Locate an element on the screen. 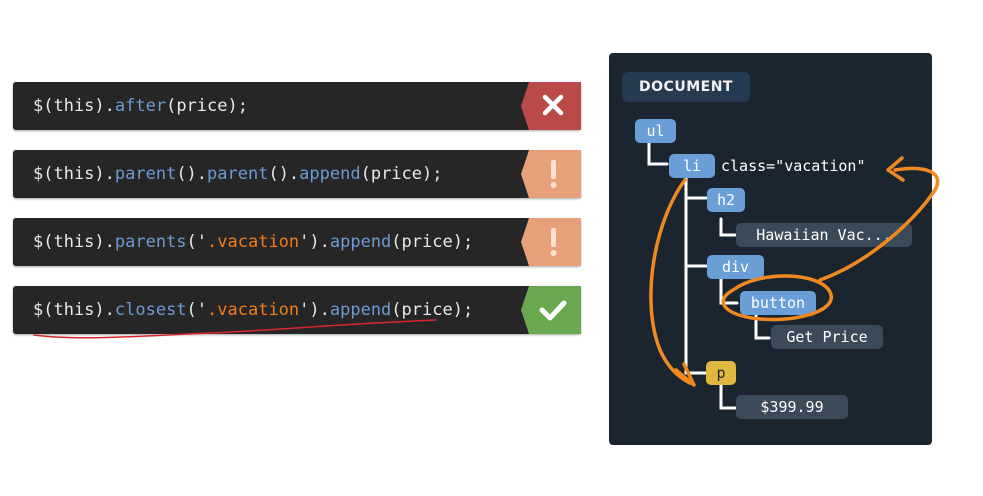  node-p: p is located at coordinates (721, 373).